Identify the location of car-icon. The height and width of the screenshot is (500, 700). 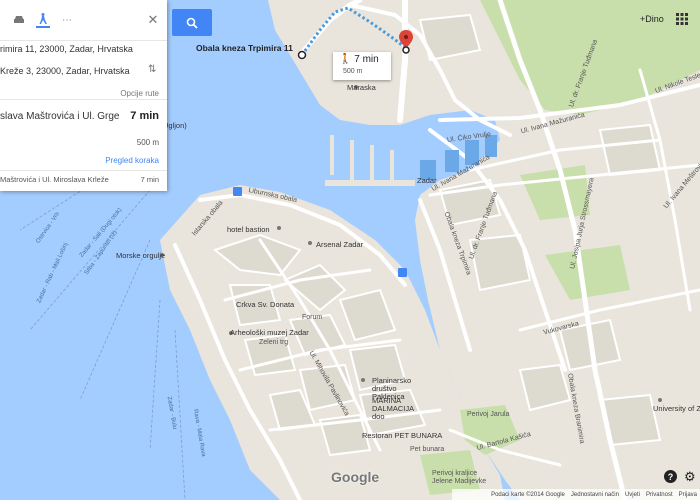
(19, 20).